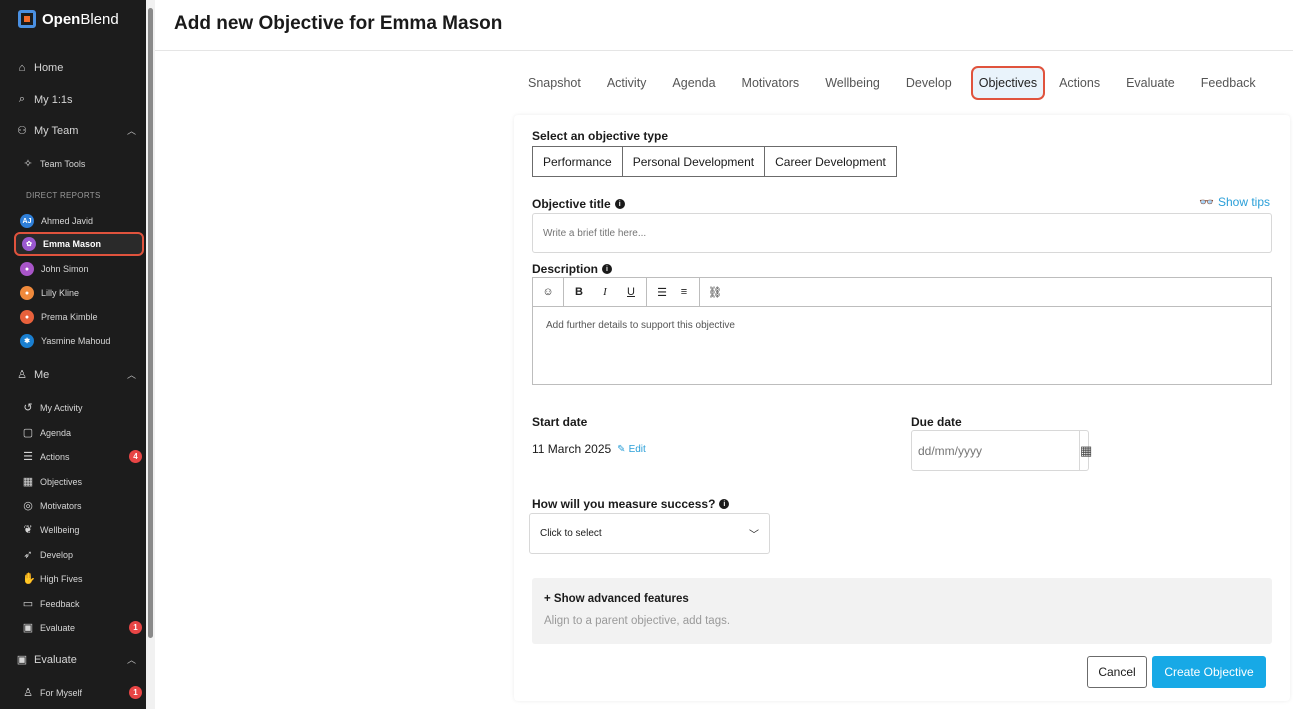 The height and width of the screenshot is (709, 1293). Describe the element at coordinates (852, 83) in the screenshot. I see `tab-wellbeing: Wellbeing` at that location.